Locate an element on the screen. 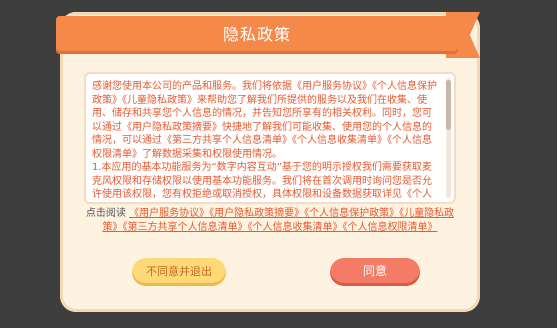 The height and width of the screenshot is (328, 557). dialog-title: 隐私政策 is located at coordinates (256, 34).